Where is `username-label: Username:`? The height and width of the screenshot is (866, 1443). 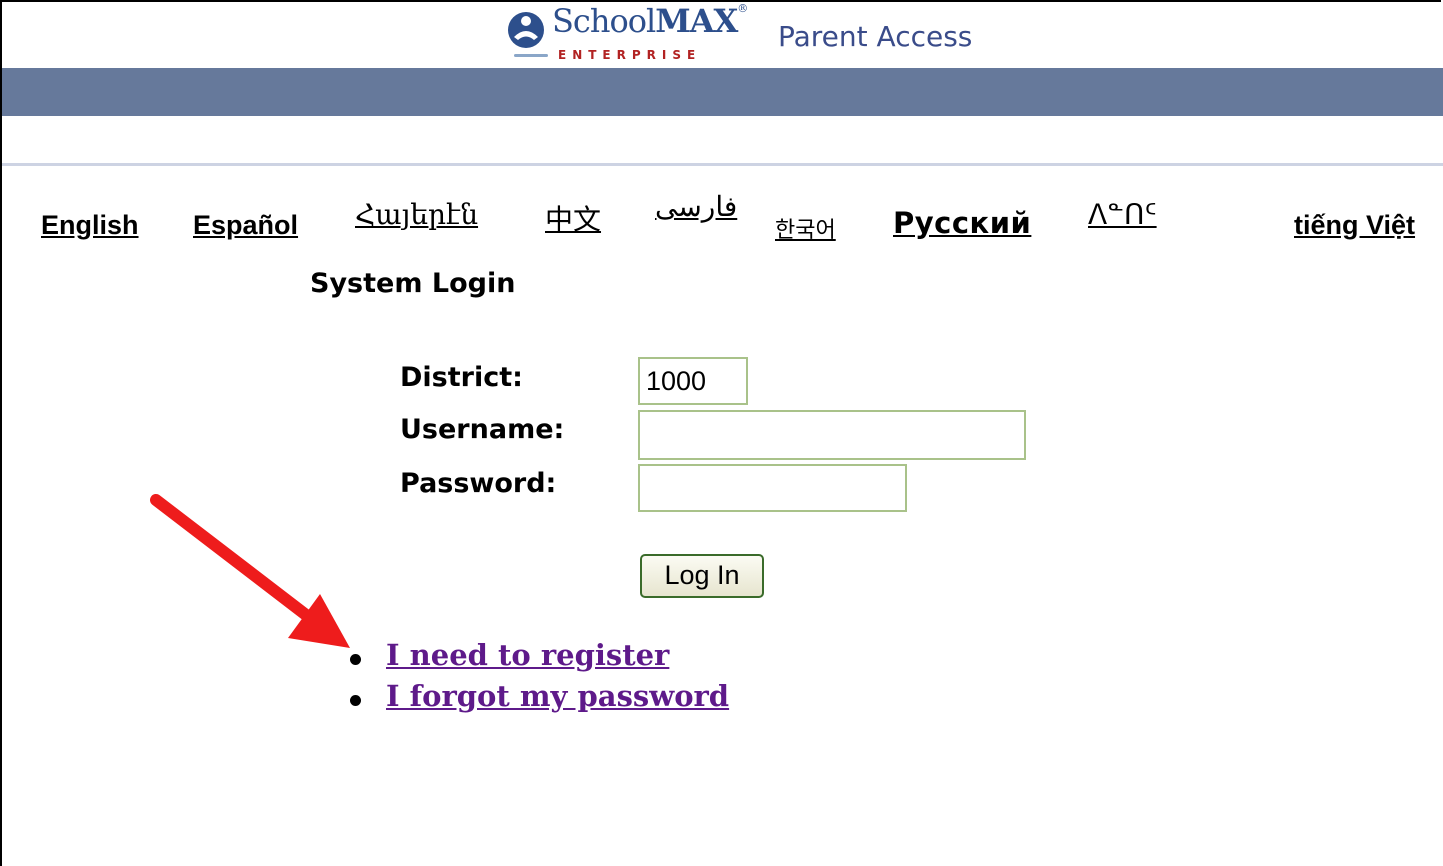 username-label: Username: is located at coordinates (482, 429).